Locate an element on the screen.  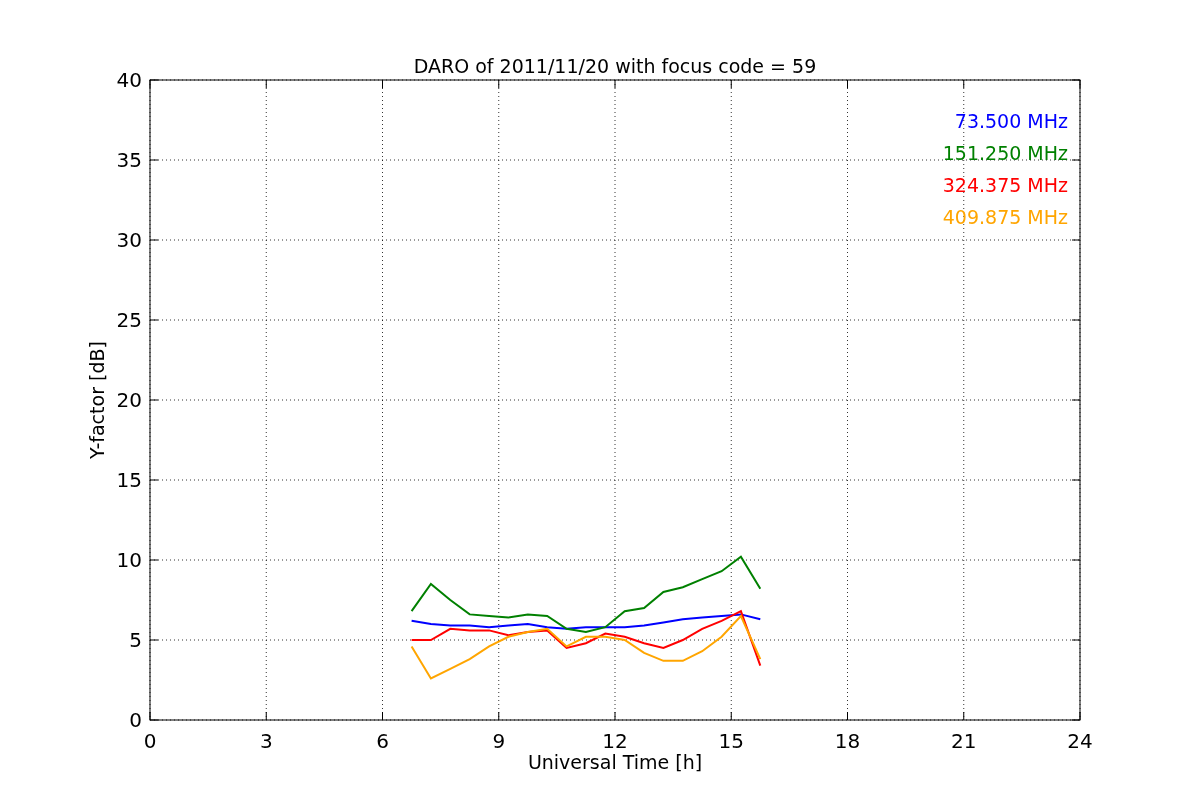
y-tick-label: 15 is located at coordinates (129, 480).